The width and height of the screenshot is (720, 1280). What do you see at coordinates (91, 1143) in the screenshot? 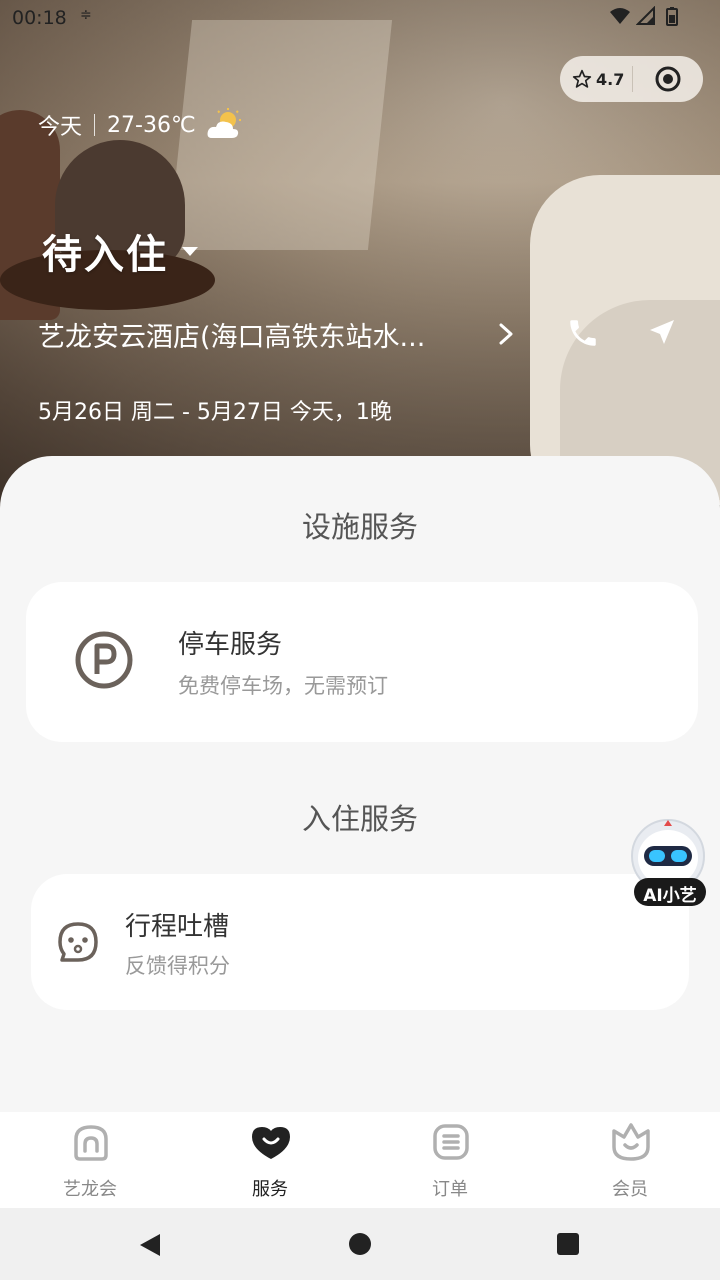
I see `home-icon` at bounding box center [91, 1143].